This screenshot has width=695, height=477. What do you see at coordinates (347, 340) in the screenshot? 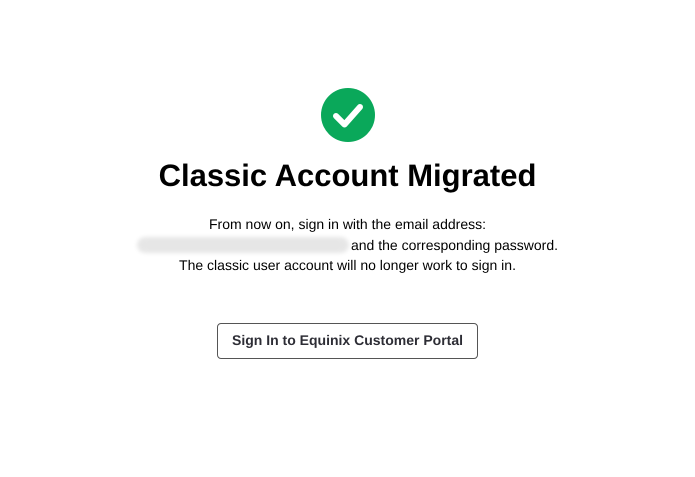
I see `sign-in-button: Sign In to Equinix Customer Portal` at bounding box center [347, 340].